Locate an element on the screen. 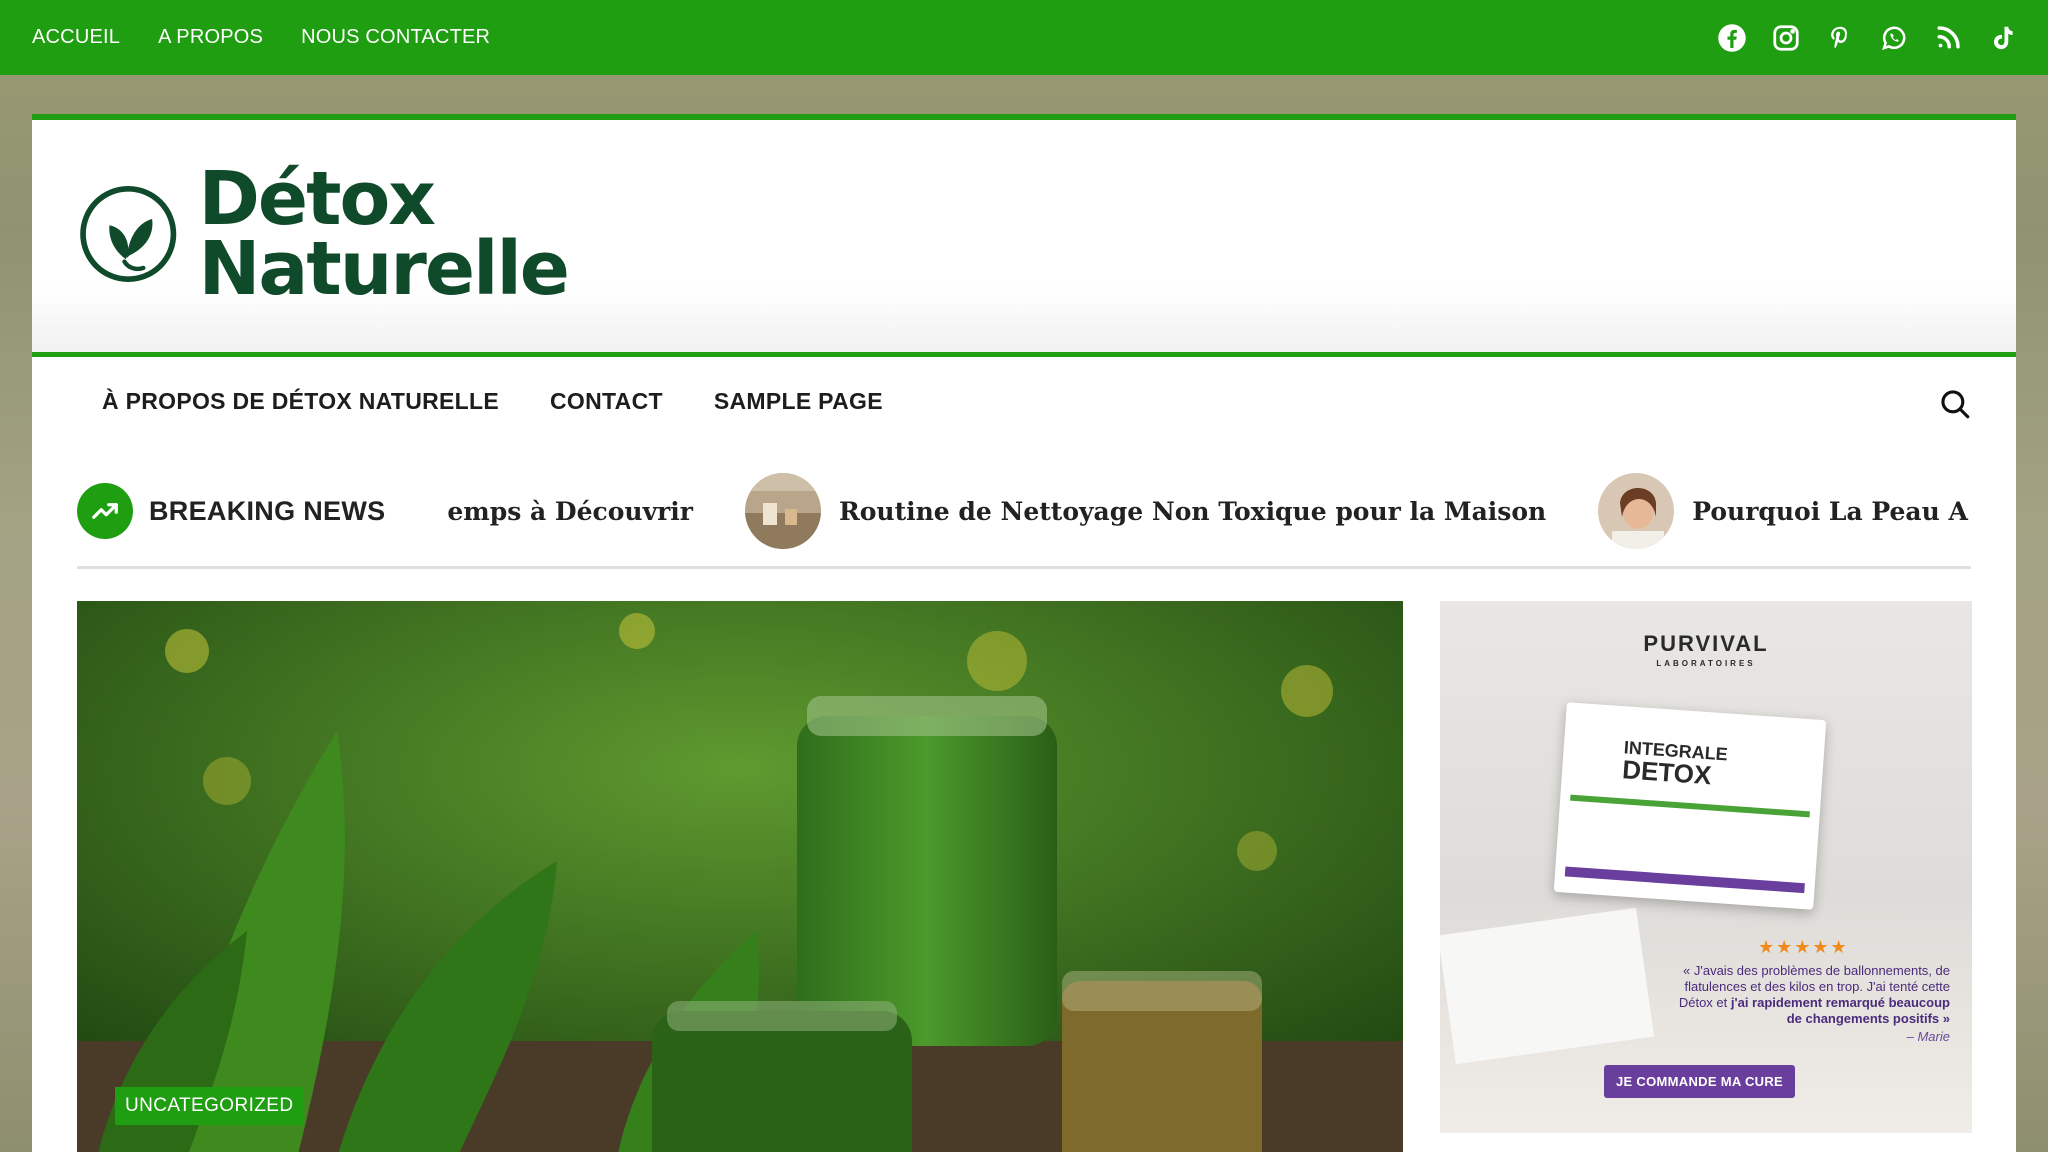 Image resolution: width=2048 pixels, height=1152 pixels. top-nav: ACCUEIL A PROPOS NOUS CONTACTER is located at coordinates (264, 37).